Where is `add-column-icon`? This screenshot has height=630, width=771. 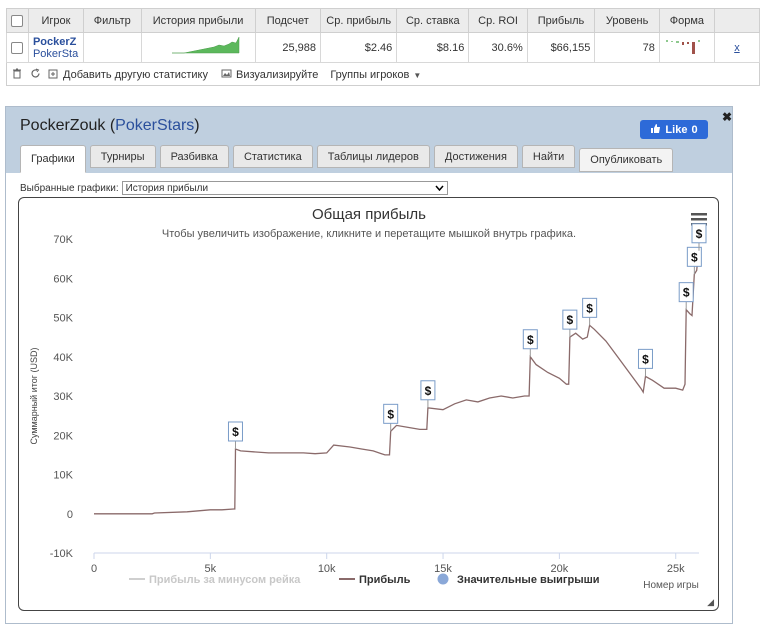 add-column-icon is located at coordinates (53, 75).